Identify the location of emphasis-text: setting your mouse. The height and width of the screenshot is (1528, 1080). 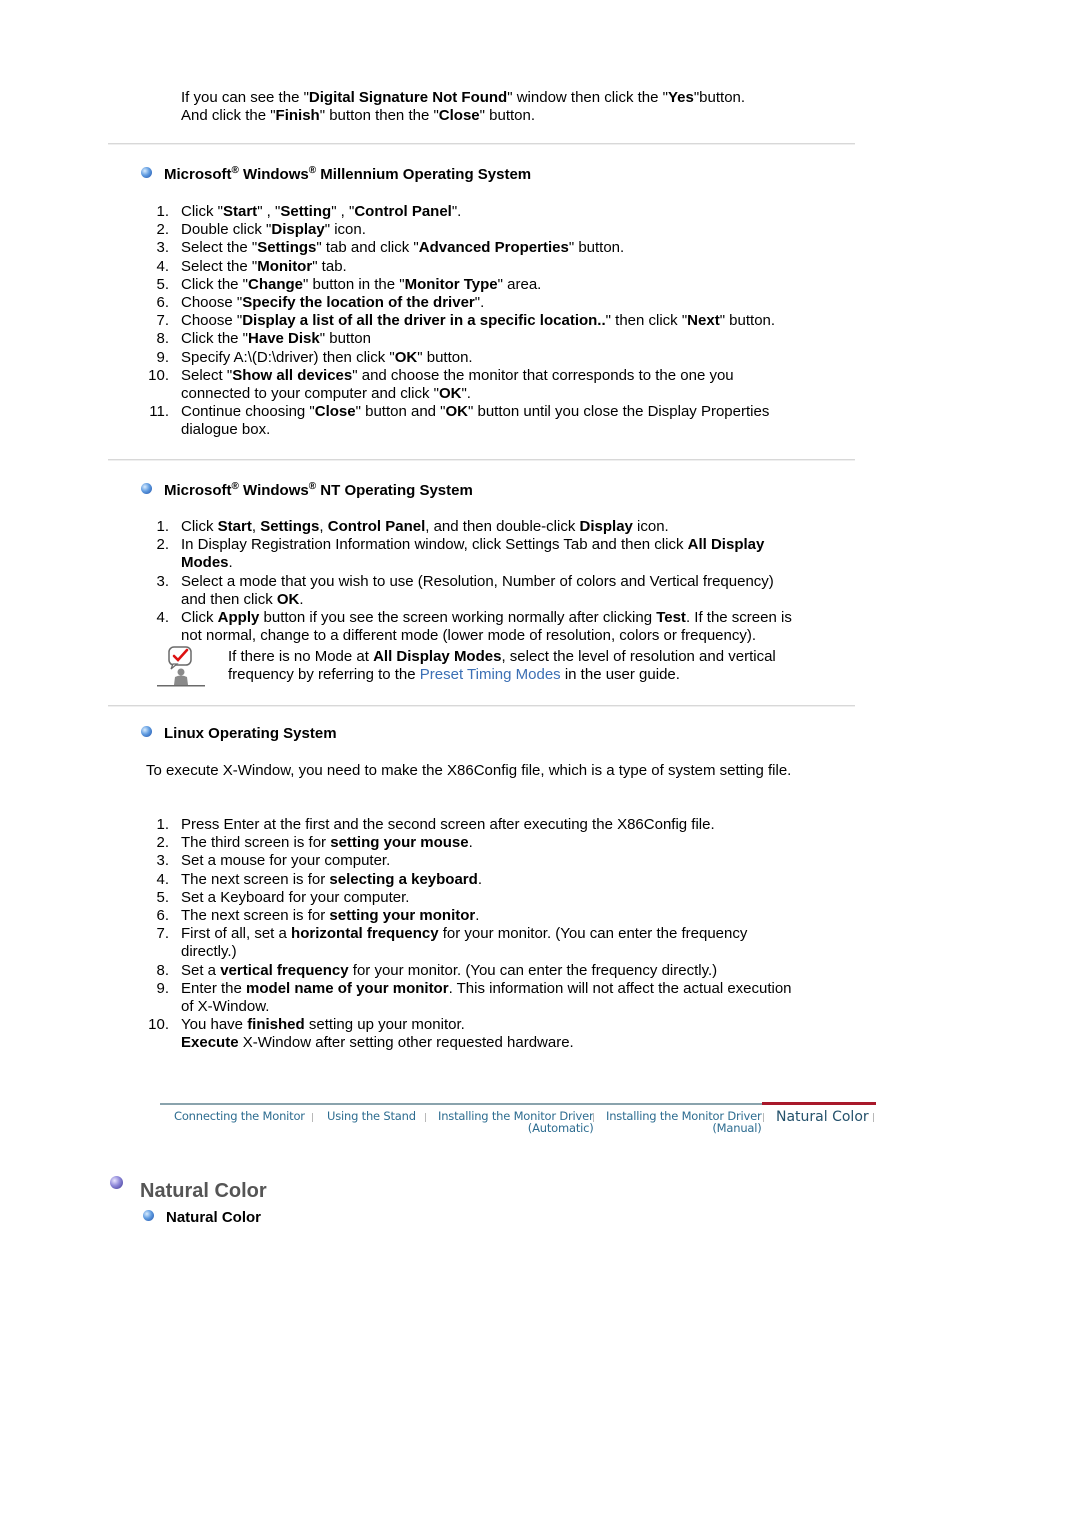
(399, 843).